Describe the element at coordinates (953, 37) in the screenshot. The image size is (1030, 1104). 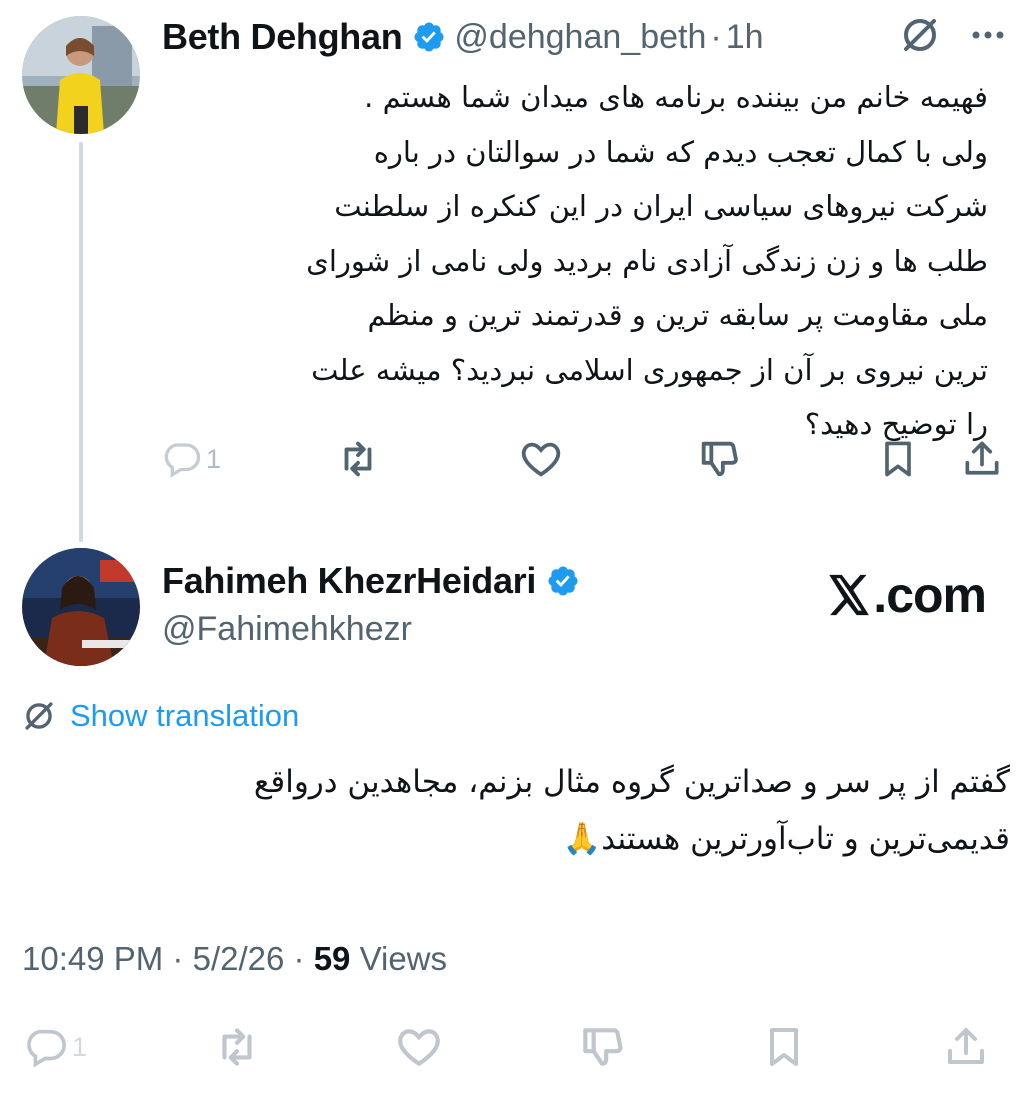
I see `reply-header-icons` at that location.